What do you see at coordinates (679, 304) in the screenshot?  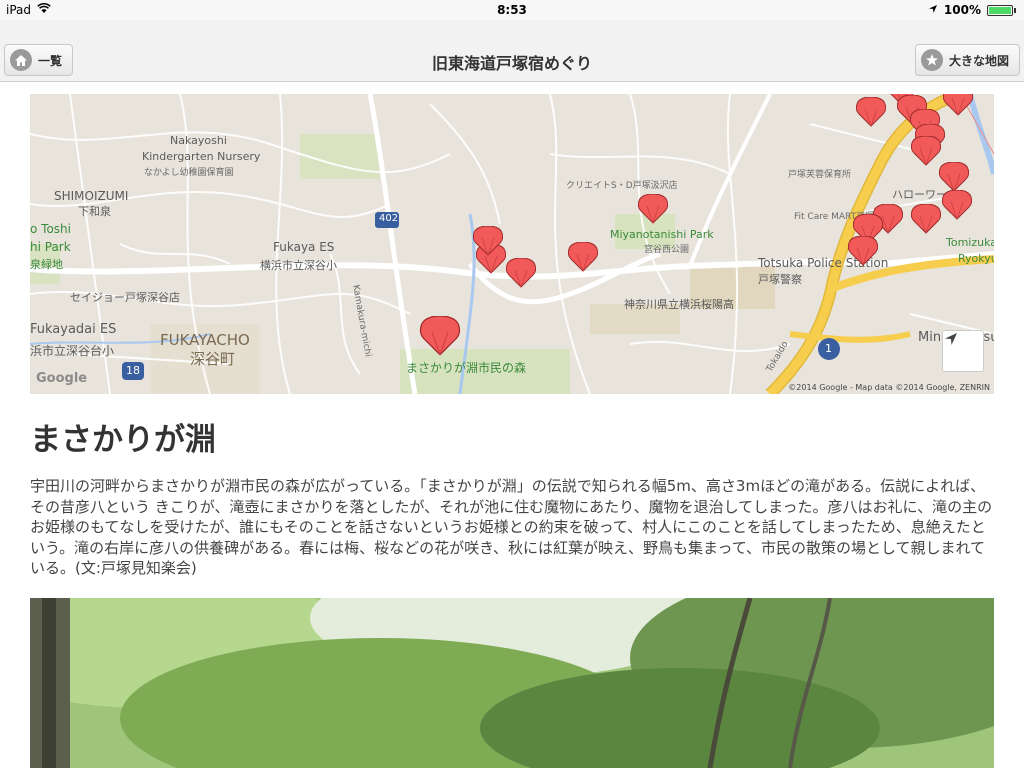 I see `map-label: 神奈川県立横浜桜陽高` at bounding box center [679, 304].